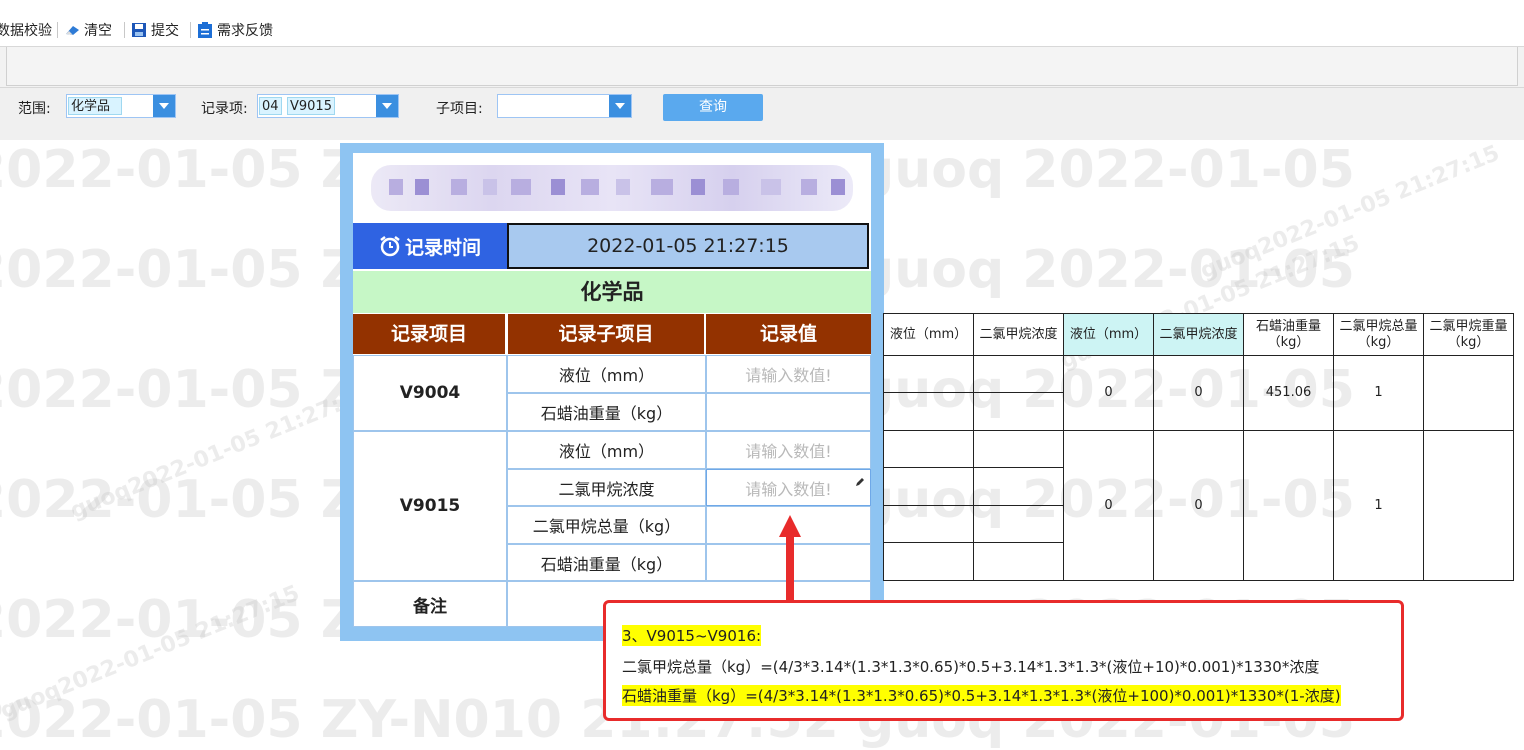 Image resolution: width=1524 pixels, height=750 pixels. I want to click on pencil-icon, so click(860, 479).